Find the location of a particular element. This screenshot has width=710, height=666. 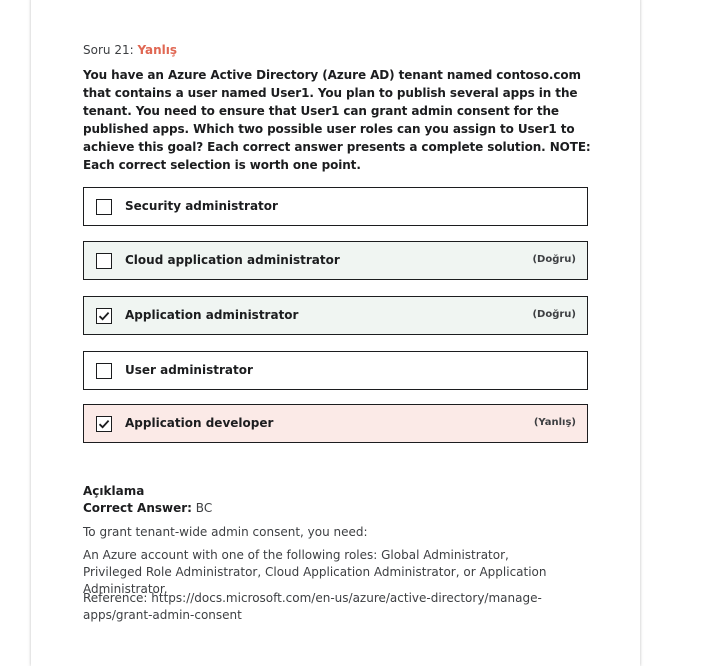

option-label: User administrator is located at coordinates (189, 370).